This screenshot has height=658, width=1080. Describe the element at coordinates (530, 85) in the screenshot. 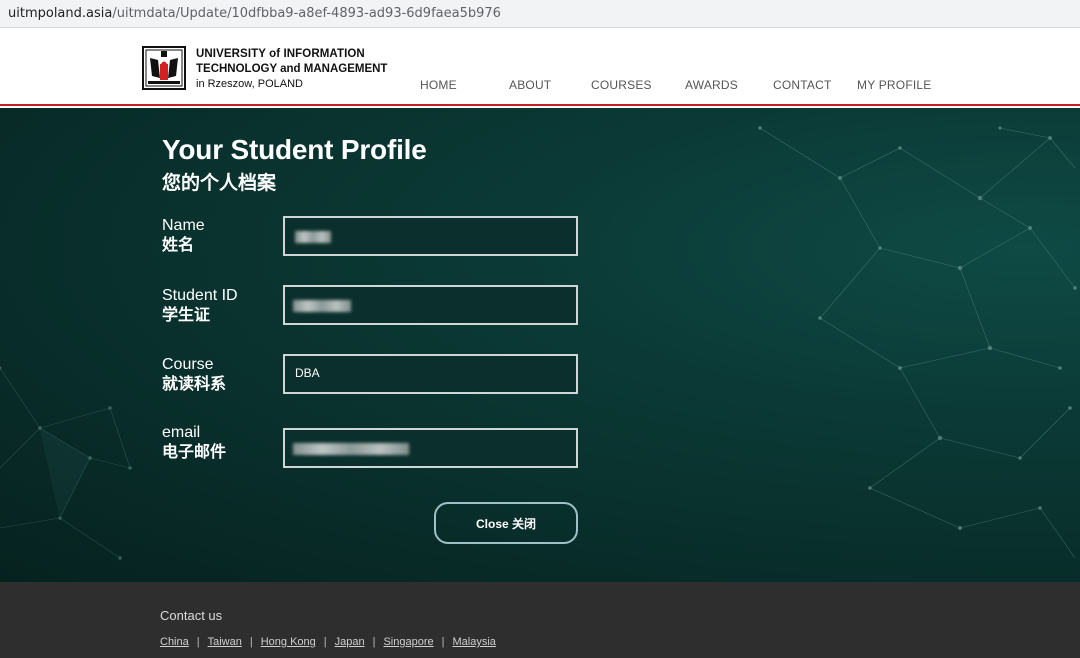

I see `nav-about: ABOUT` at that location.